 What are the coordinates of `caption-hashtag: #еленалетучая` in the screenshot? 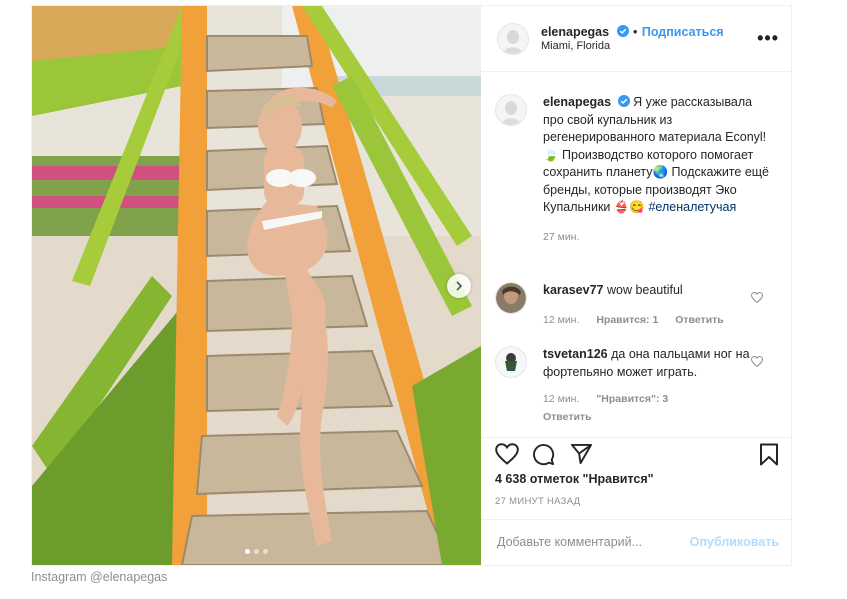 It's located at (692, 207).